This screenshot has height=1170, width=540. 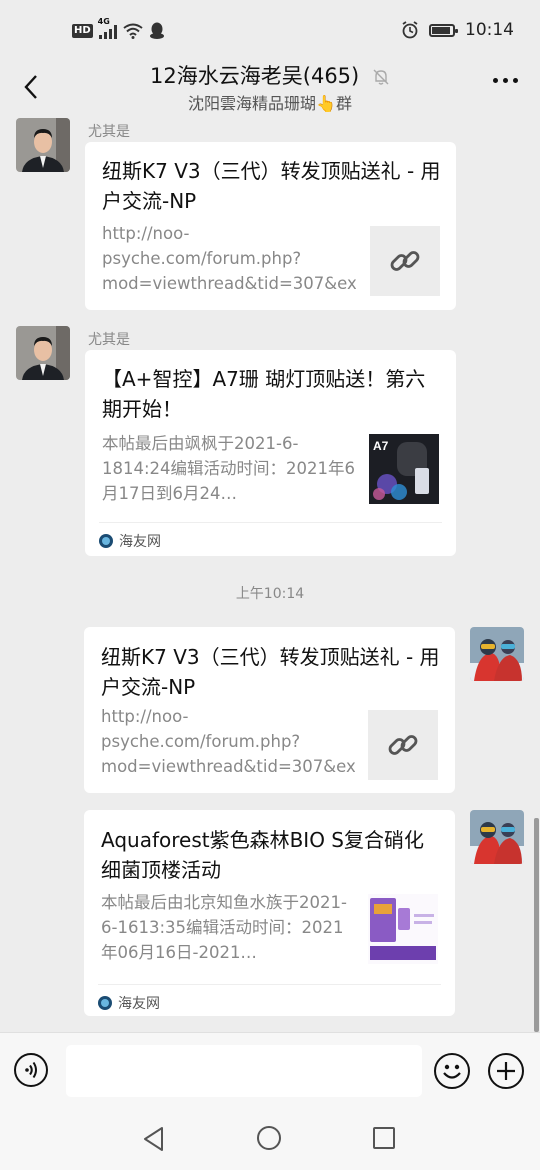 What do you see at coordinates (244, 1071) in the screenshot?
I see `message-input` at bounding box center [244, 1071].